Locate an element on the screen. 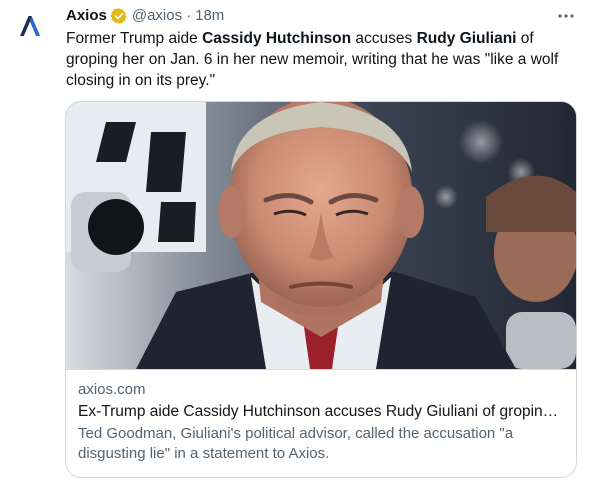 The image size is (591, 488). tweet-timestamp: 18m is located at coordinates (209, 16).